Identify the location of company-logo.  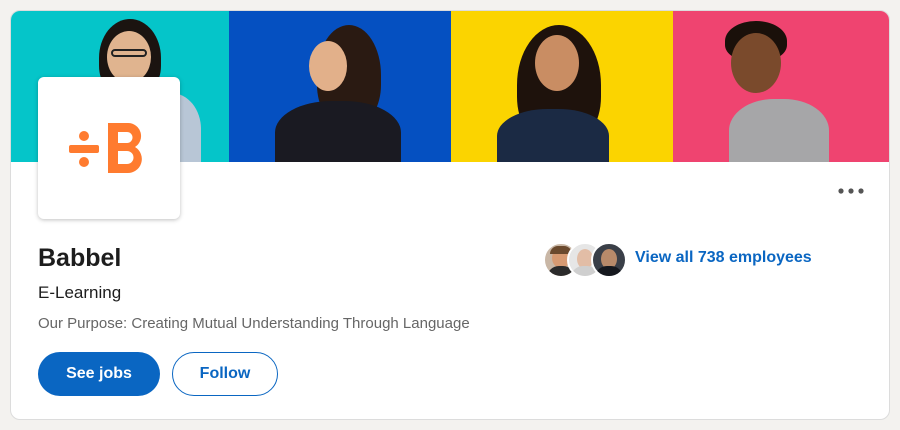
(109, 148).